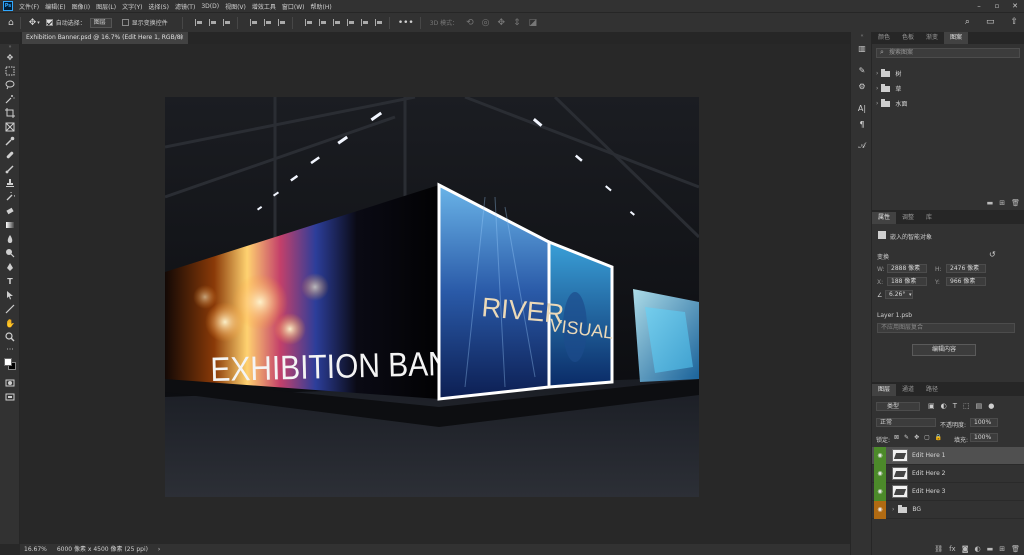  Describe the element at coordinates (502, 23) in the screenshot. I see `3d-pan-icon: ✥` at that location.